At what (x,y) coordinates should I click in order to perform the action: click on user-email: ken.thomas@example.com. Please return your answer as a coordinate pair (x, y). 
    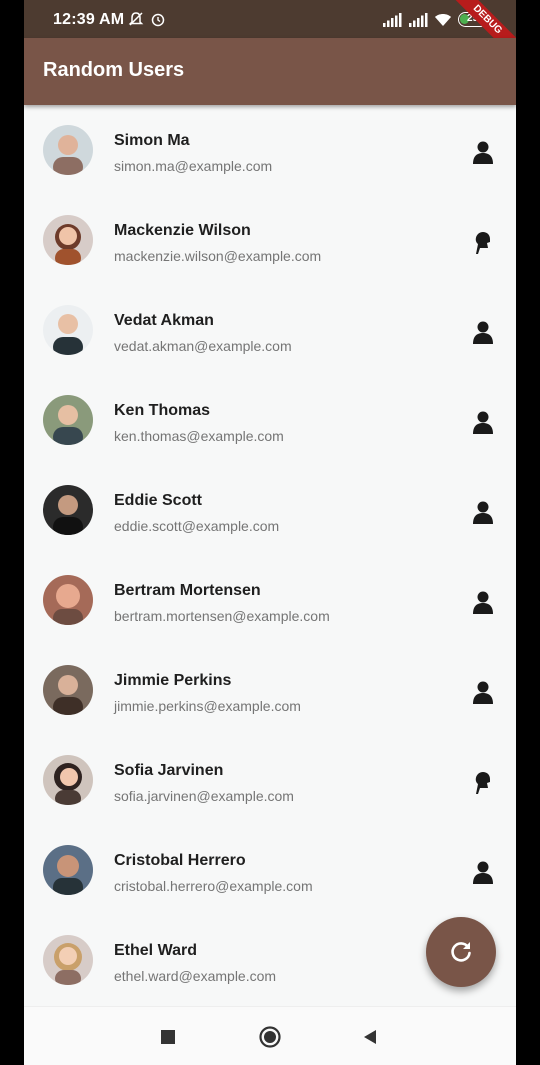
    Looking at the image, I should click on (199, 436).